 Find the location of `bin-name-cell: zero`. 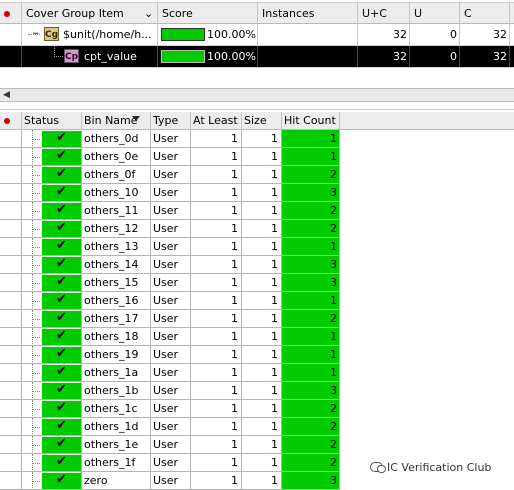

bin-name-cell: zero is located at coordinates (116, 481).